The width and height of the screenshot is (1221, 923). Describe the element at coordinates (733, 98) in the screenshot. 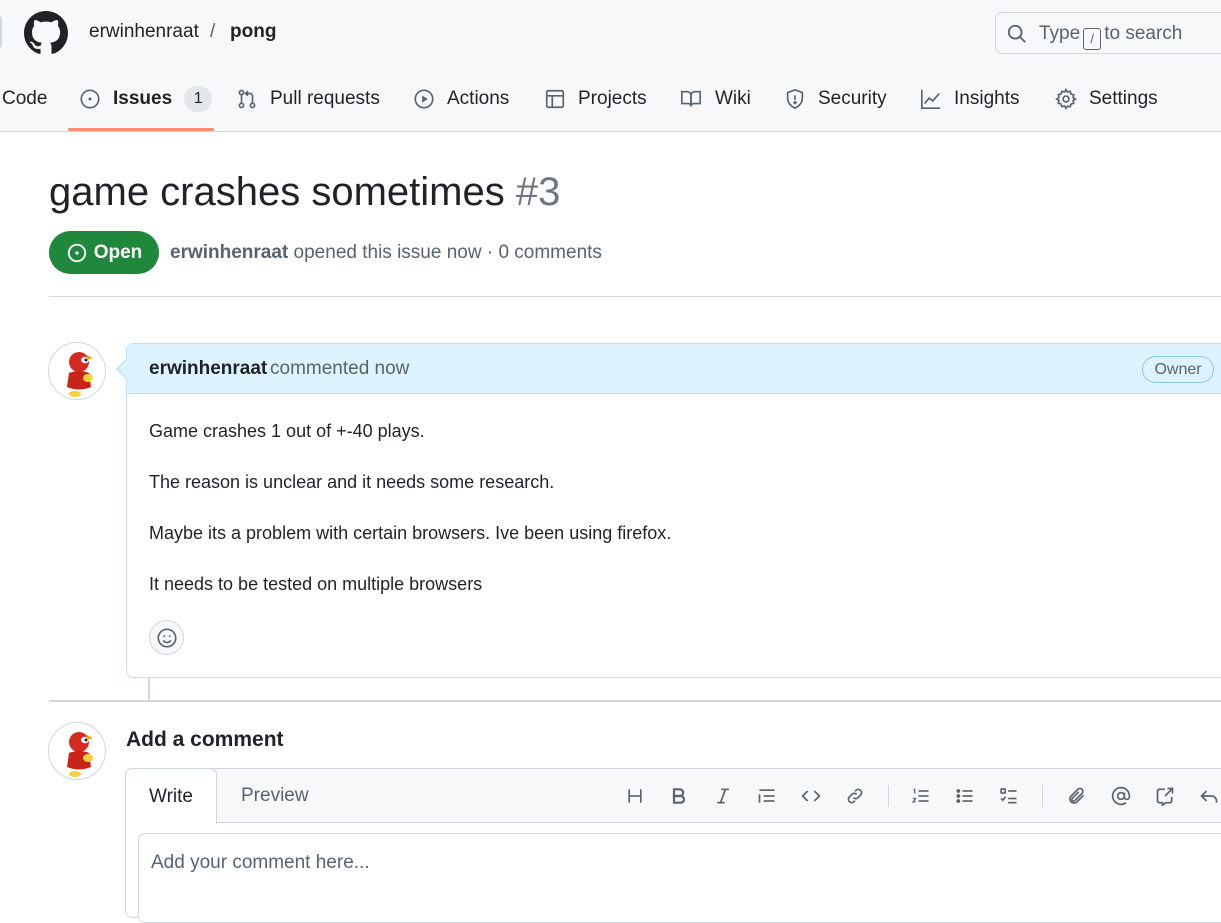

I see `tab-label: Wiki` at that location.